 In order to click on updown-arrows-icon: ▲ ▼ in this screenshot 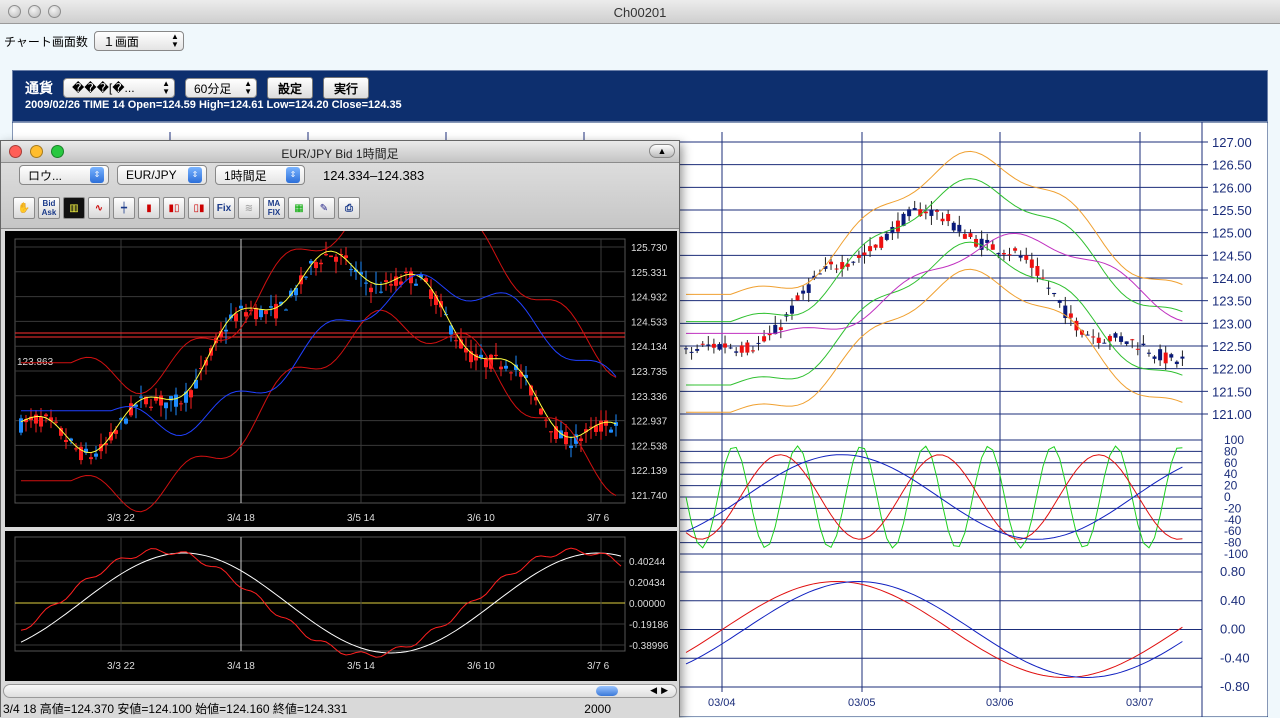, I will do `click(166, 87)`.